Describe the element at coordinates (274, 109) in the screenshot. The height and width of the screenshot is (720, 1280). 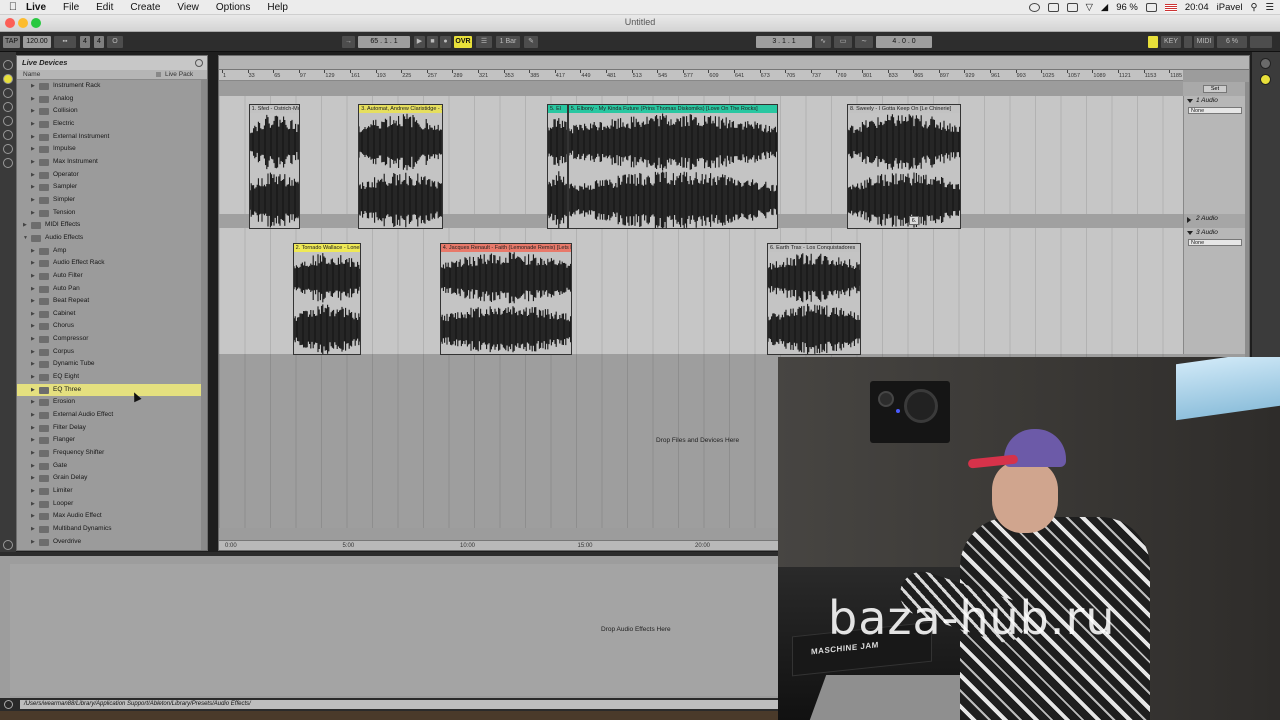
I see `clip-title: 1. Sfed - Ostrich-Mo` at that location.